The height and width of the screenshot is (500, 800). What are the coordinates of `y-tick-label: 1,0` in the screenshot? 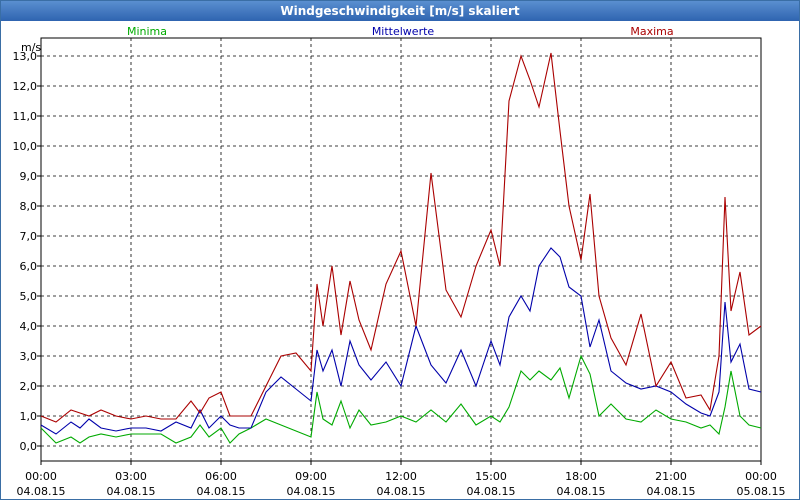 It's located at (29, 416).